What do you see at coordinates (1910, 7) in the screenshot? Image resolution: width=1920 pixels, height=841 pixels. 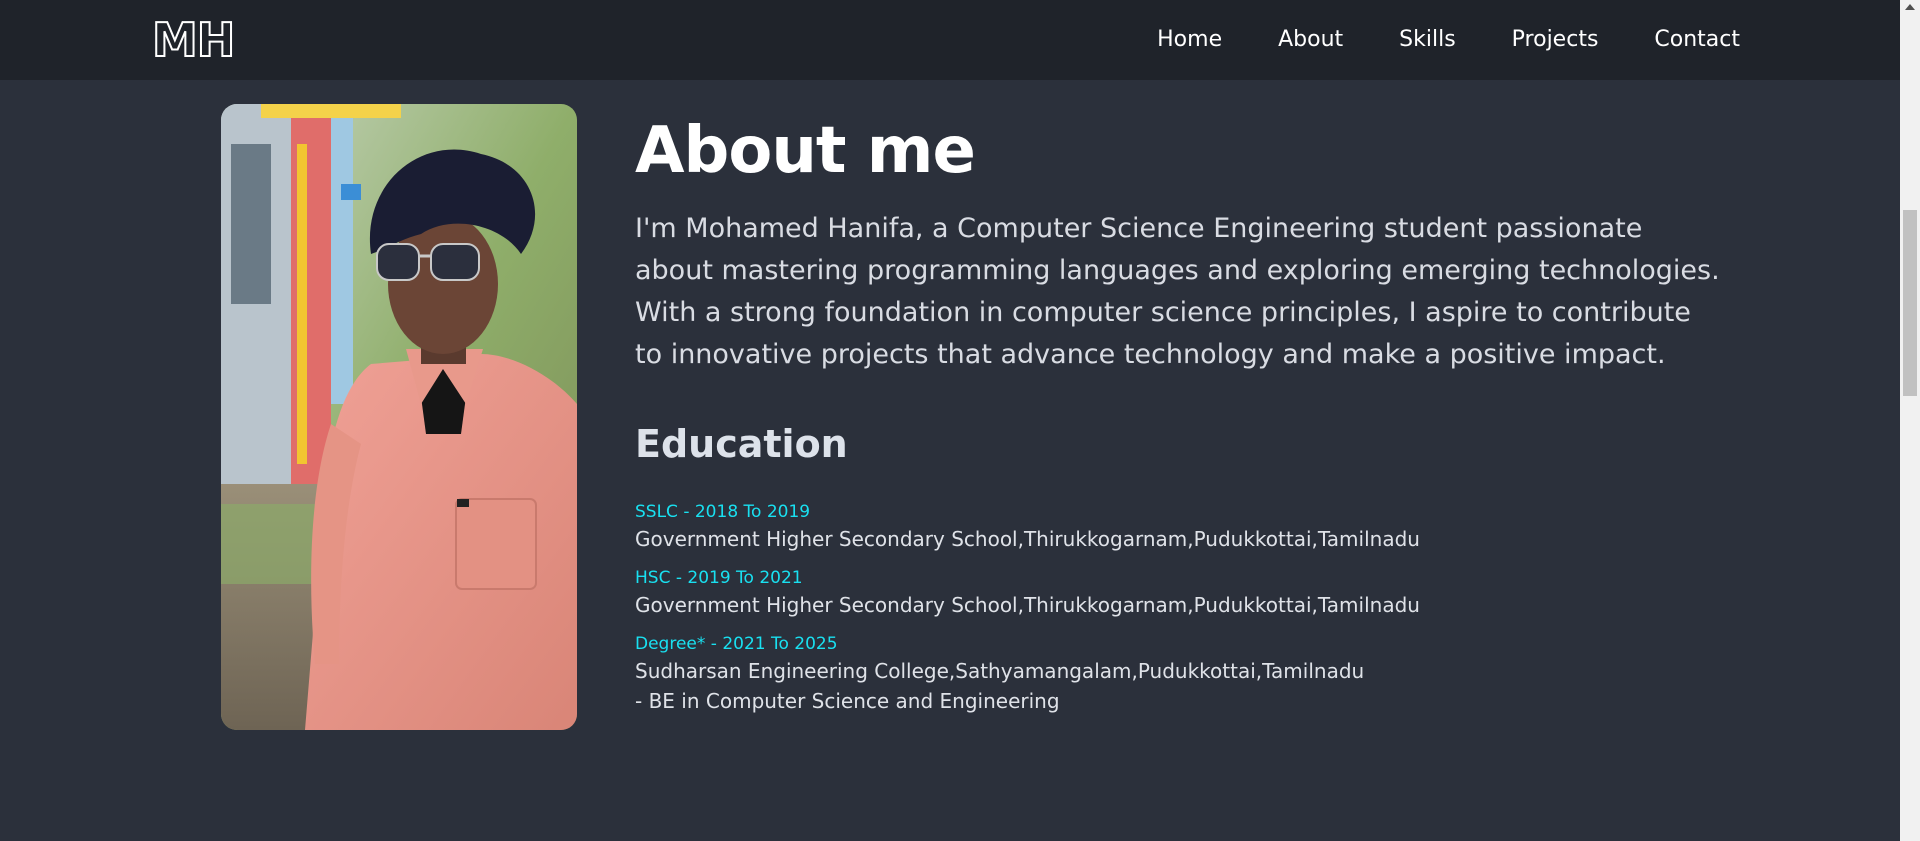 I see `scroll-up-arrow-icon` at bounding box center [1910, 7].